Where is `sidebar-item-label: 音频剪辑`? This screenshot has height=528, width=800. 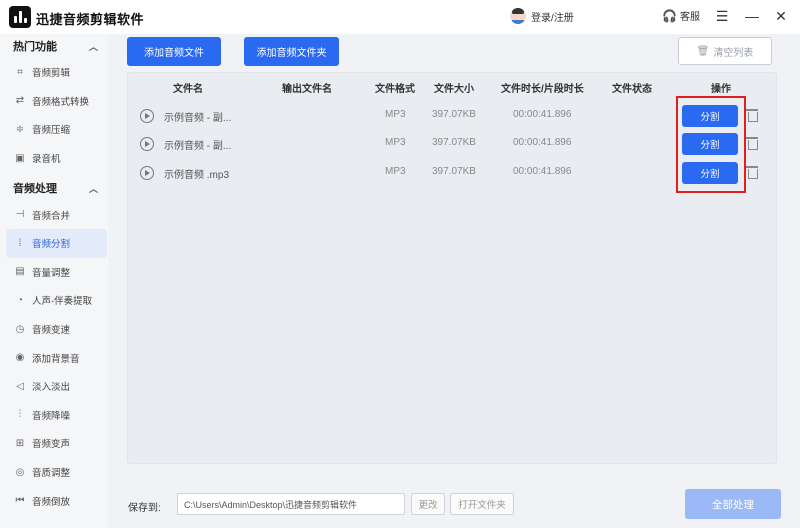 sidebar-item-label: 音频剪辑 is located at coordinates (51, 74).